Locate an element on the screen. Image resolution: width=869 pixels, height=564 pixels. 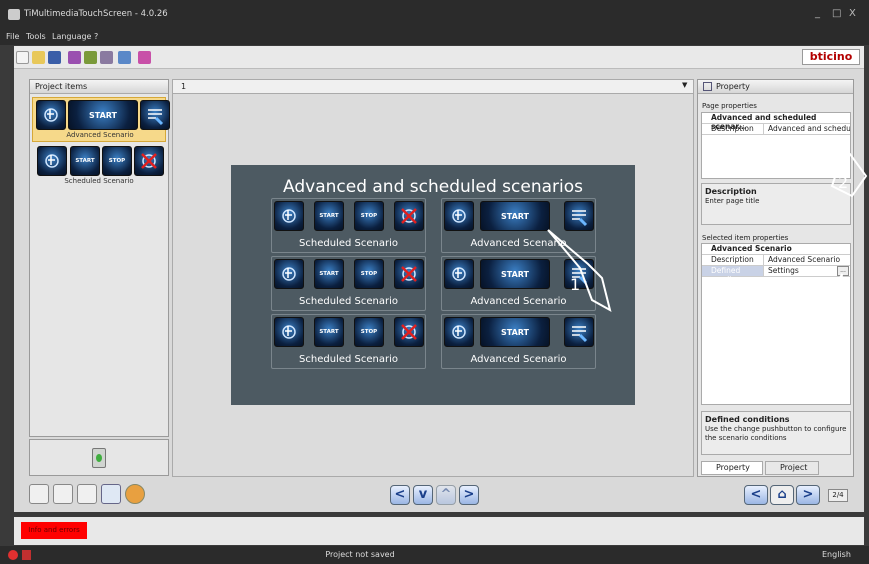
close-button: X is located at coordinates (852, 13).